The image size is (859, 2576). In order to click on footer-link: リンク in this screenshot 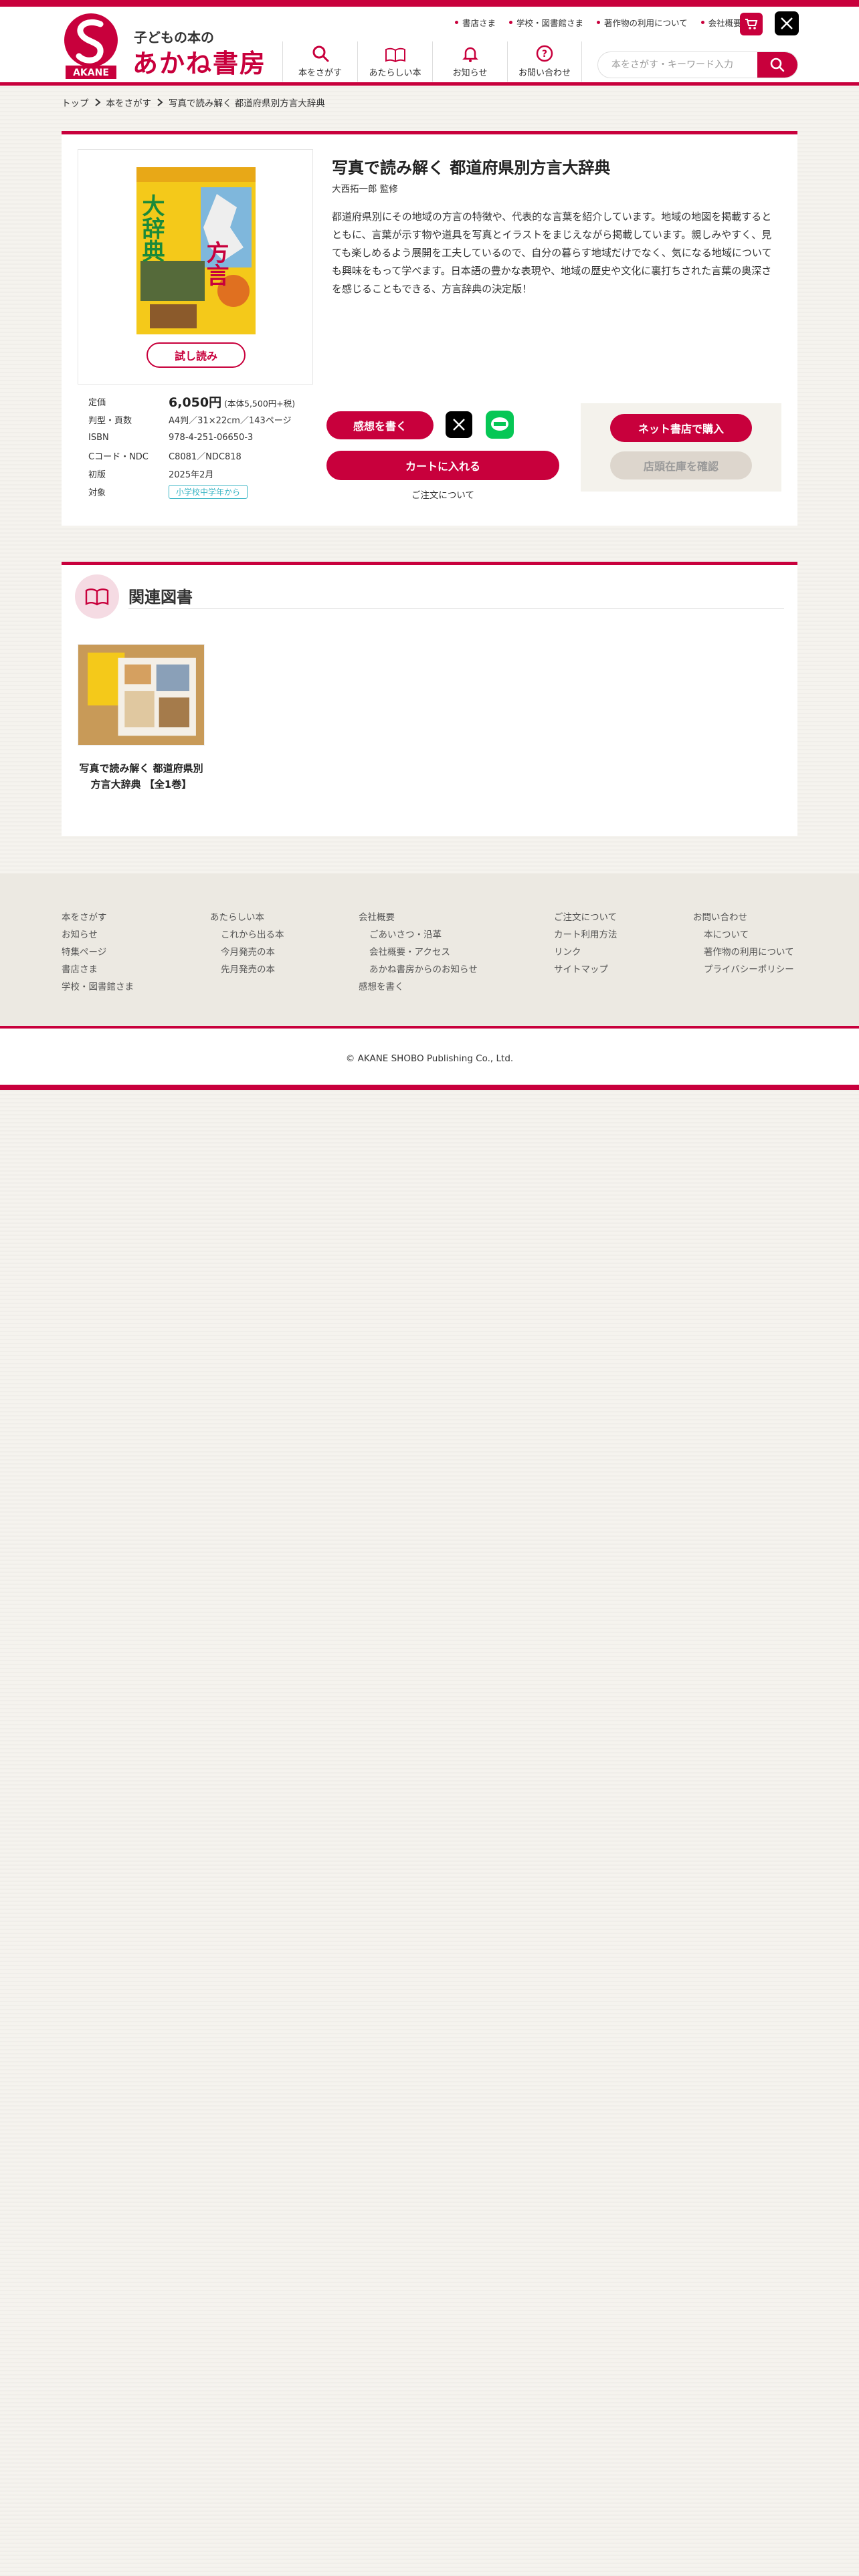, I will do `click(585, 953)`.